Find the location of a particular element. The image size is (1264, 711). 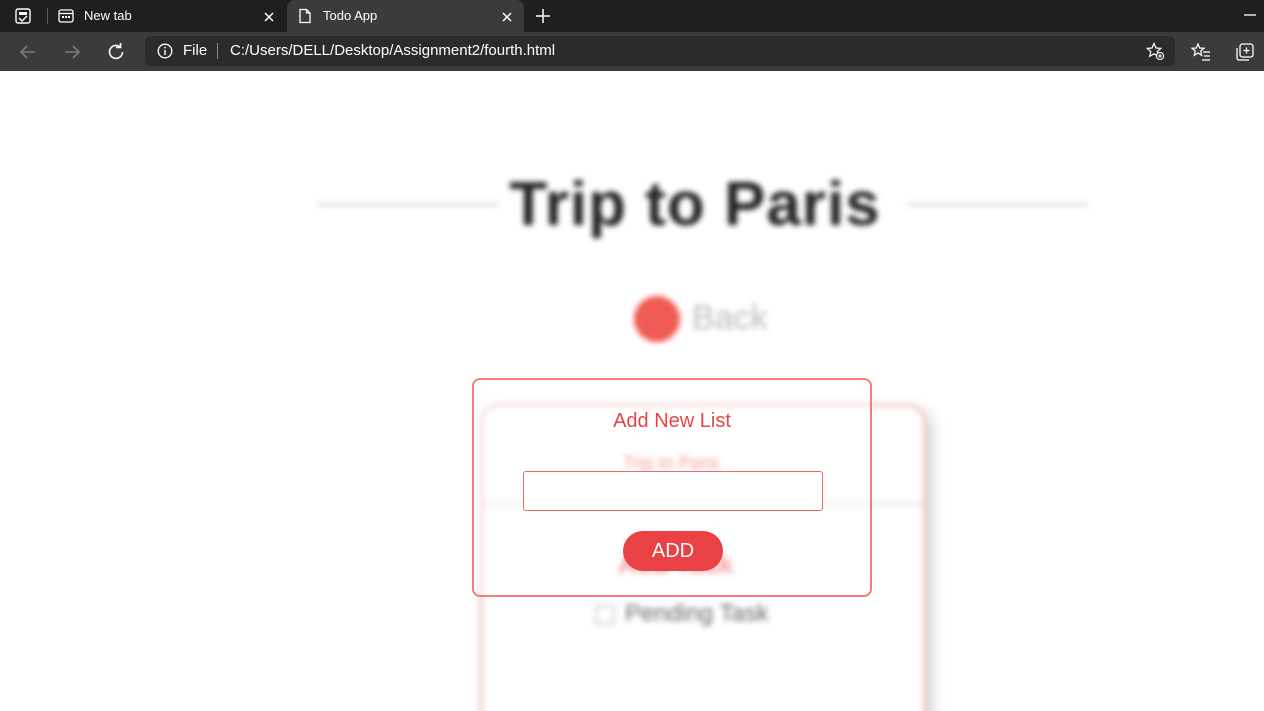

add-list-modal: Add New List ADD is located at coordinates (672, 487).